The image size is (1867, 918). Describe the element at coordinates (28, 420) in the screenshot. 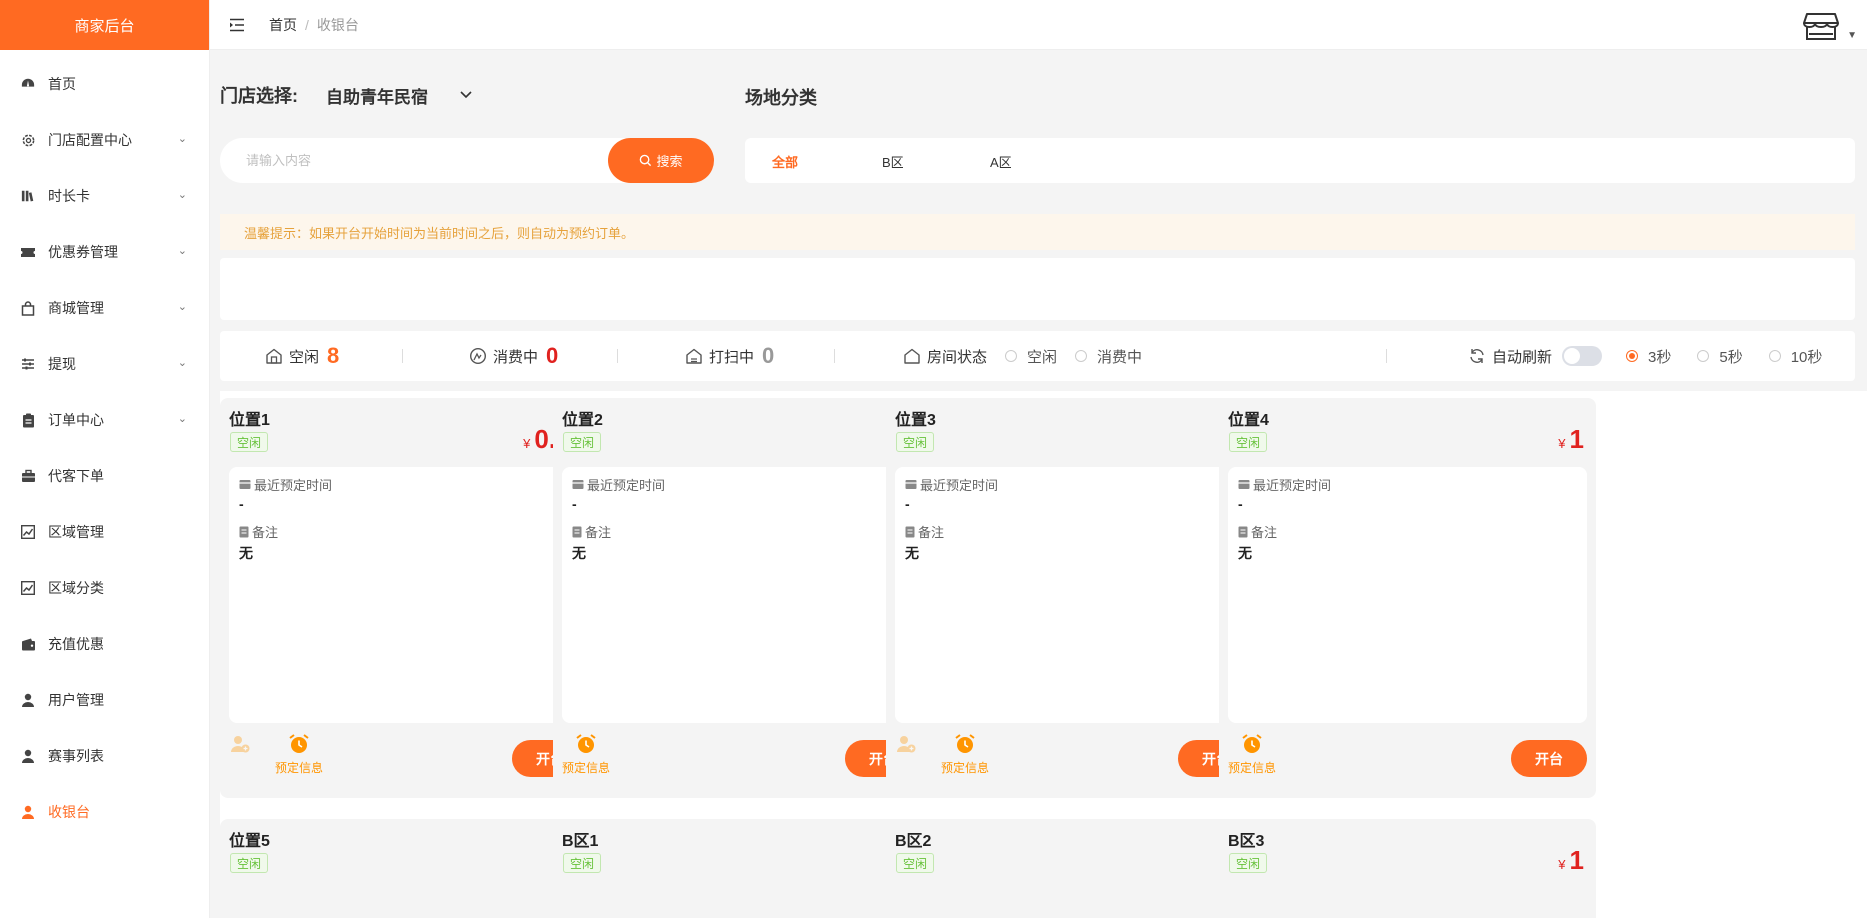

I see `clipboard-icon` at that location.